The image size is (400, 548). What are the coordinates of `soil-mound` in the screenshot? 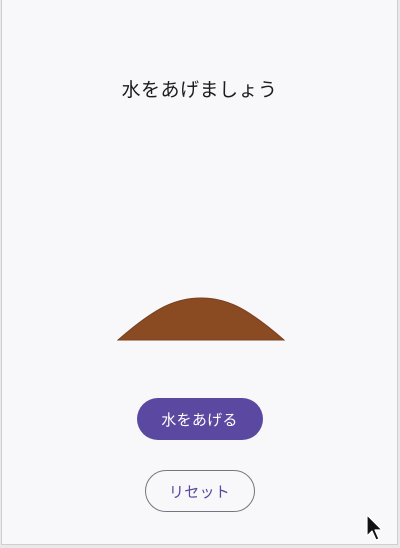 It's located at (201, 319).